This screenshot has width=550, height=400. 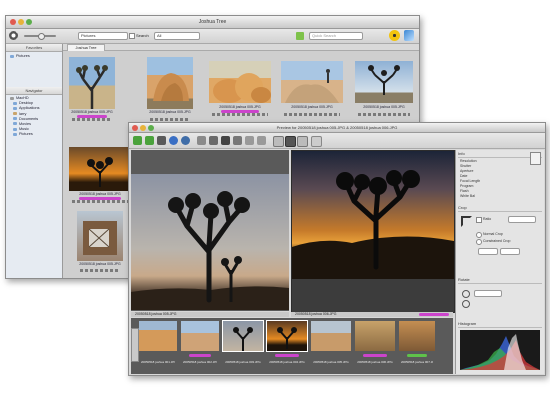 I want to click on slideshow-icon, so click(x=161, y=140).